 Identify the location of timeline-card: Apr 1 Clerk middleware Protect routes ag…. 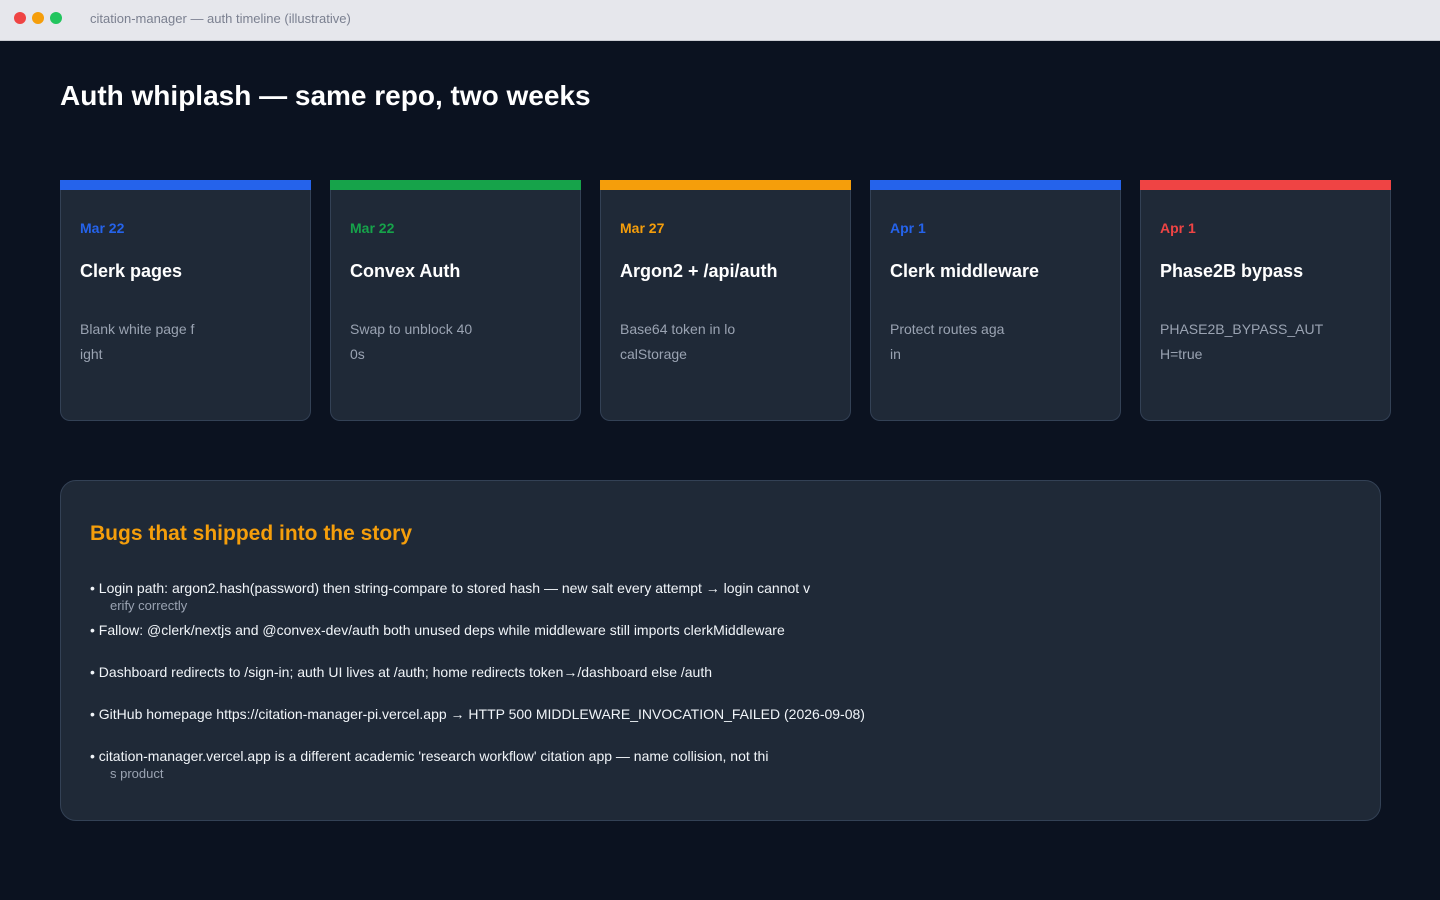
(995, 300).